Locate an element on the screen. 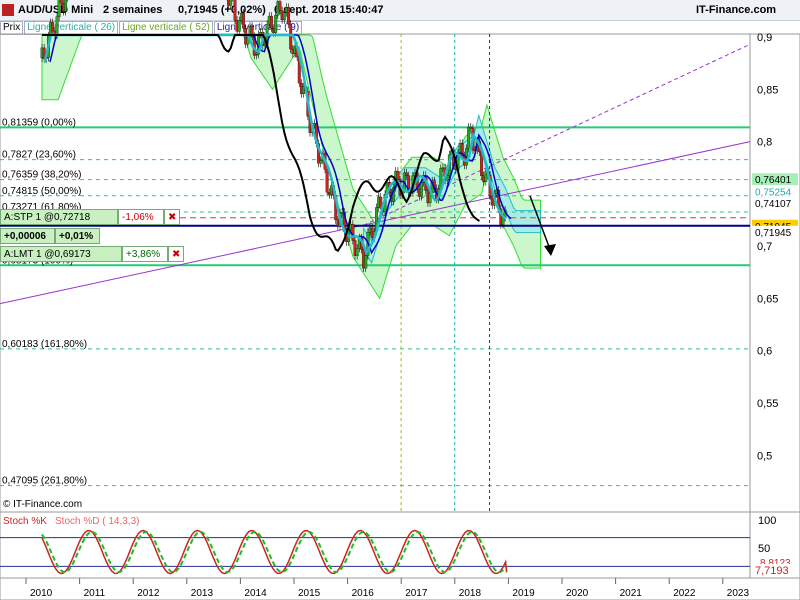 Image resolution: width=800 pixels, height=600 pixels. x-tick-label: 2017 is located at coordinates (416, 593).